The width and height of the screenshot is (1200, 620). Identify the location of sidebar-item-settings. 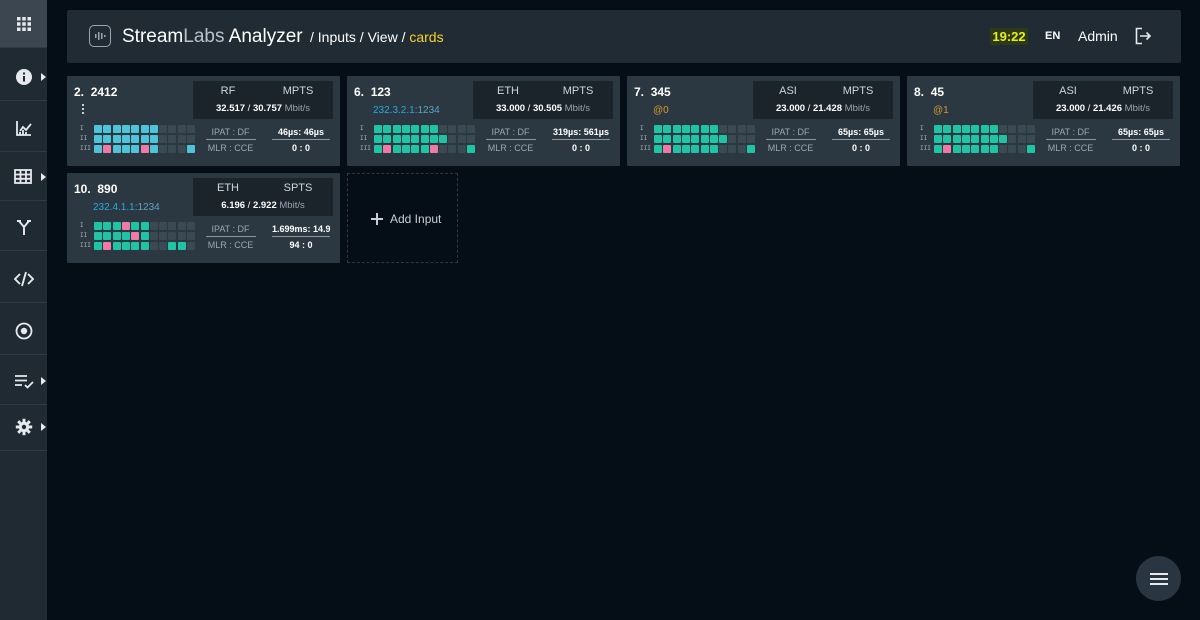
(23, 427).